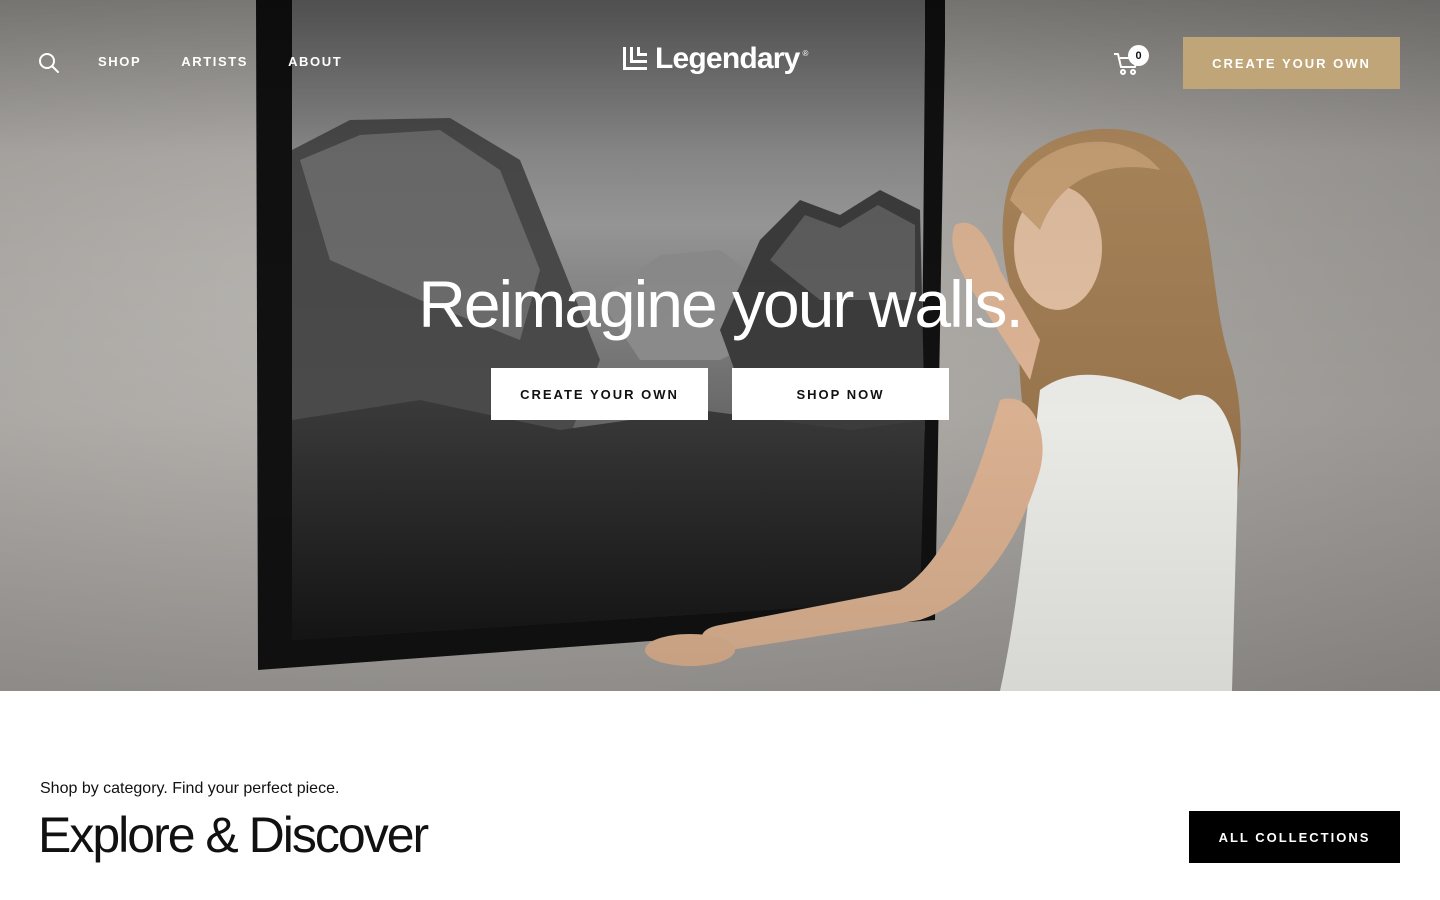 The image size is (1440, 900). I want to click on nav-link-about: ABOUT, so click(315, 61).